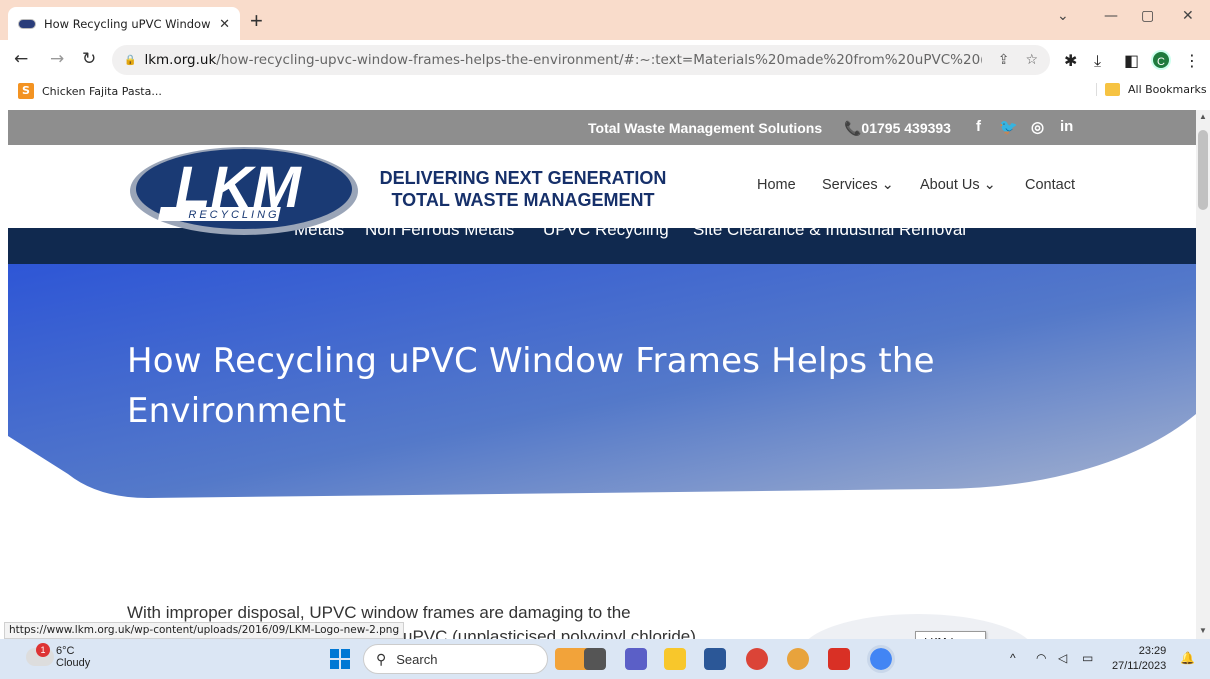  What do you see at coordinates (798, 659) in the screenshot?
I see `chrome-profile-icon` at bounding box center [798, 659].